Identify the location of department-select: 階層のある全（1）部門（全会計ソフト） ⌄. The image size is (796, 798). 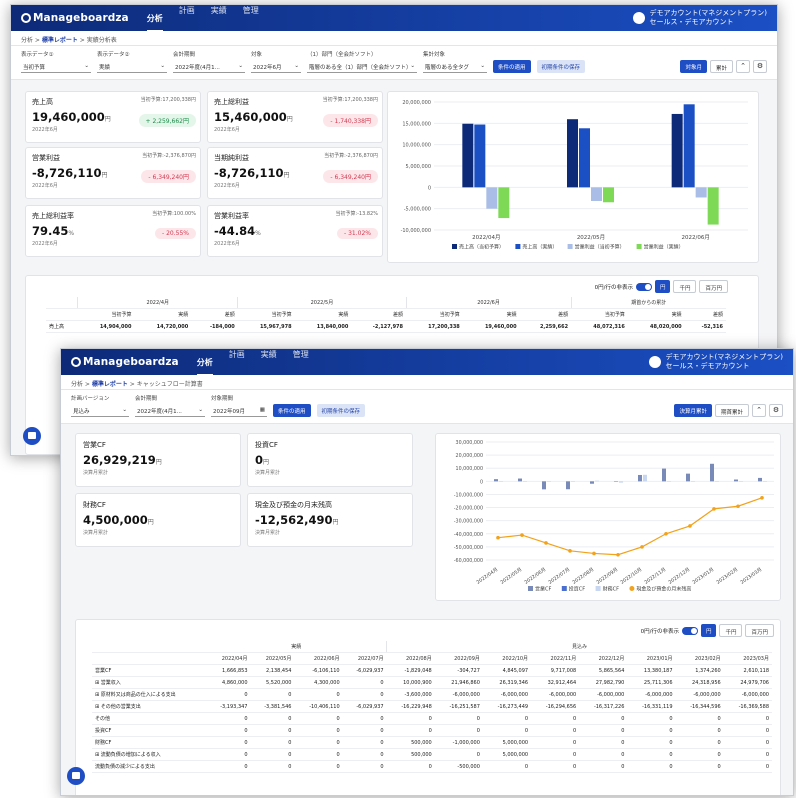
(362, 66).